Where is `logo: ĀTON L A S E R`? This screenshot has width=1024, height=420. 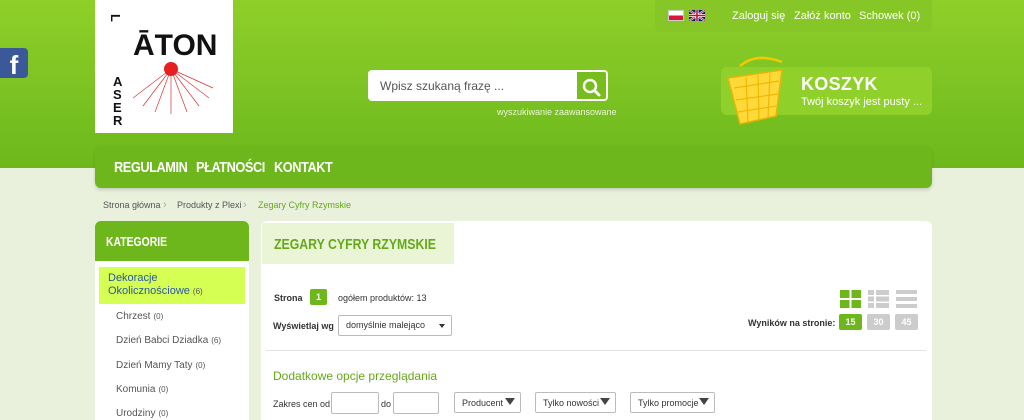 logo: ĀTON L A S E R is located at coordinates (164, 66).